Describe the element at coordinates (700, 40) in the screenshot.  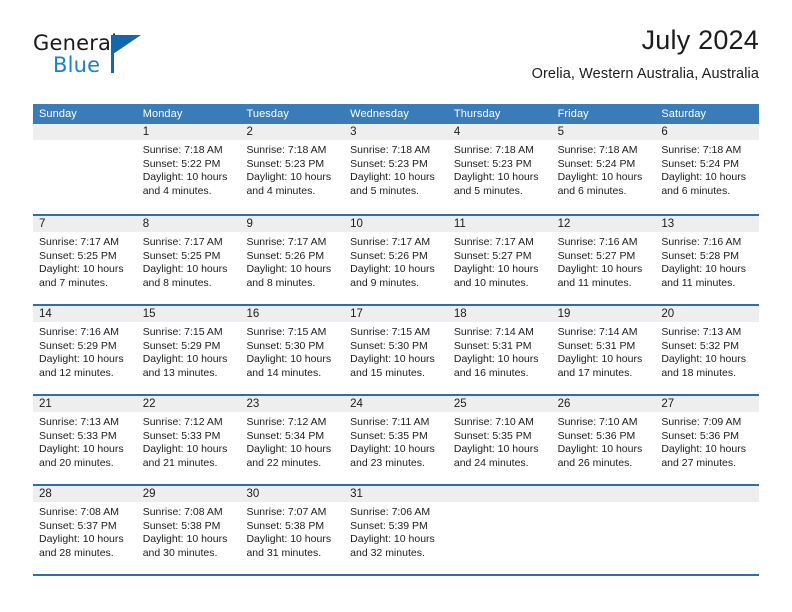
I see `page-title: July 2024` at that location.